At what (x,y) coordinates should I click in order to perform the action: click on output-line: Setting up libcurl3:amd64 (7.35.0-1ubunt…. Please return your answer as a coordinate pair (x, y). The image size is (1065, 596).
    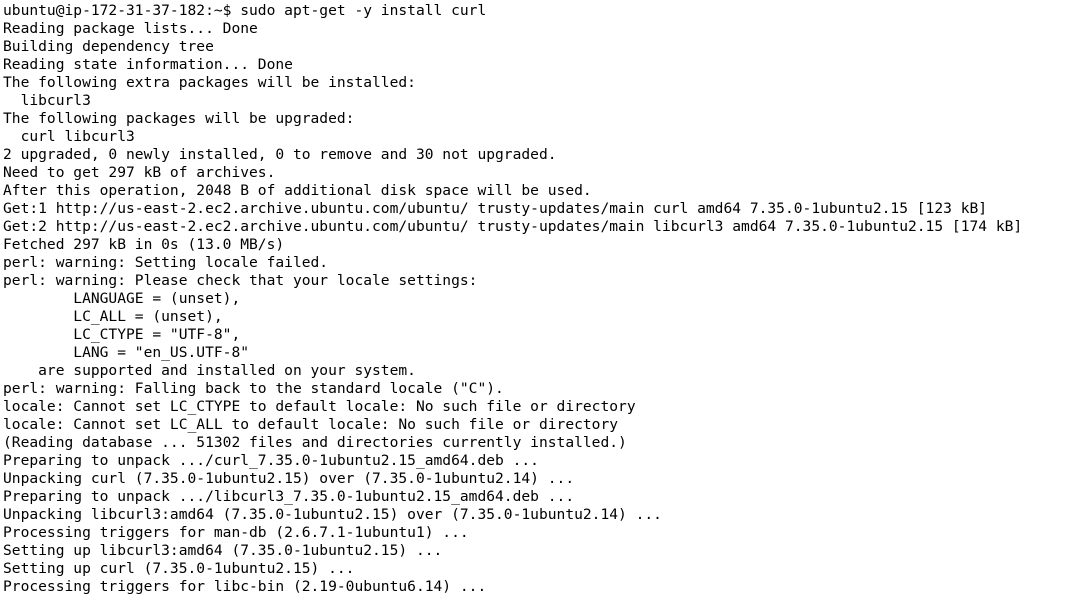
    Looking at the image, I should click on (223, 550).